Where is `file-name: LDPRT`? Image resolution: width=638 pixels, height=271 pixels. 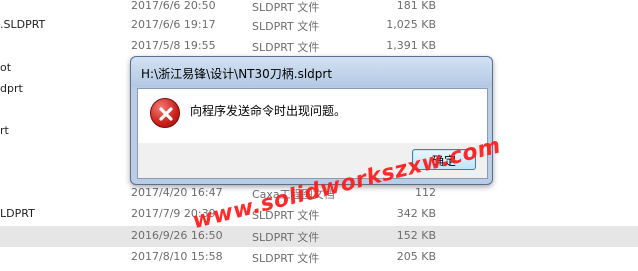
file-name: LDPRT is located at coordinates (17, 213).